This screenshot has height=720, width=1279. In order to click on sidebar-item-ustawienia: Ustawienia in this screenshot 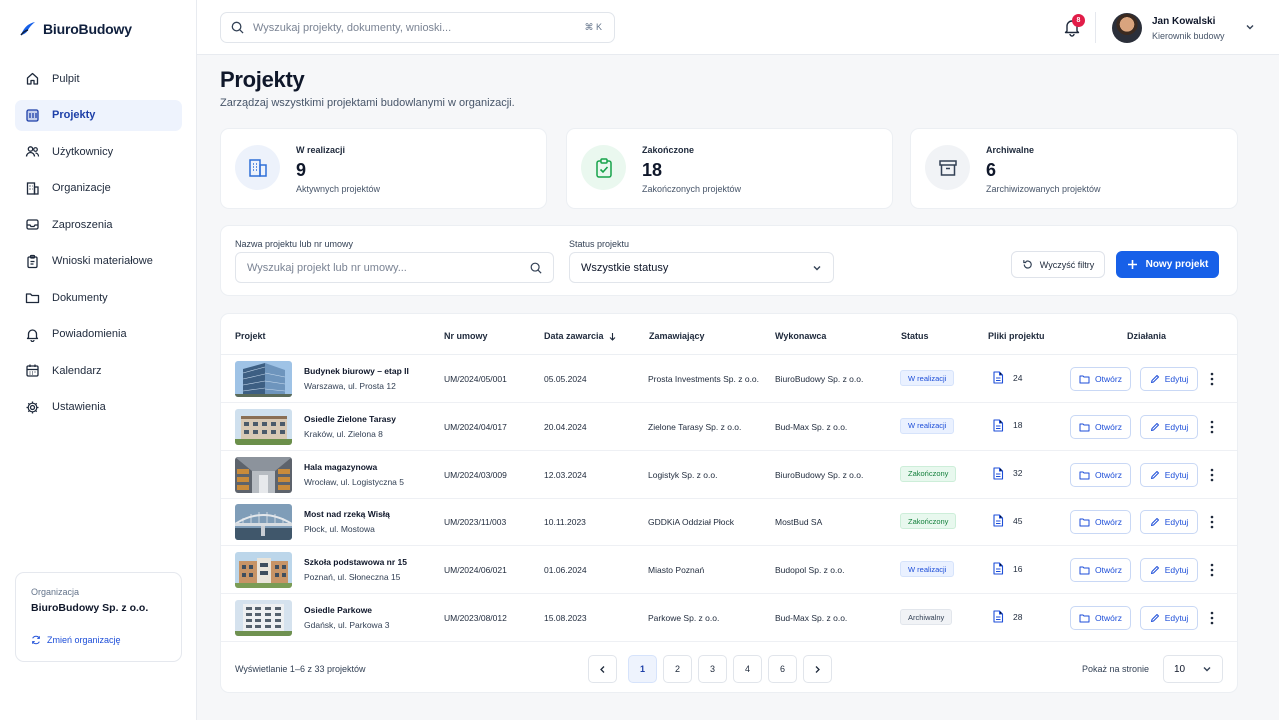, I will do `click(98, 407)`.